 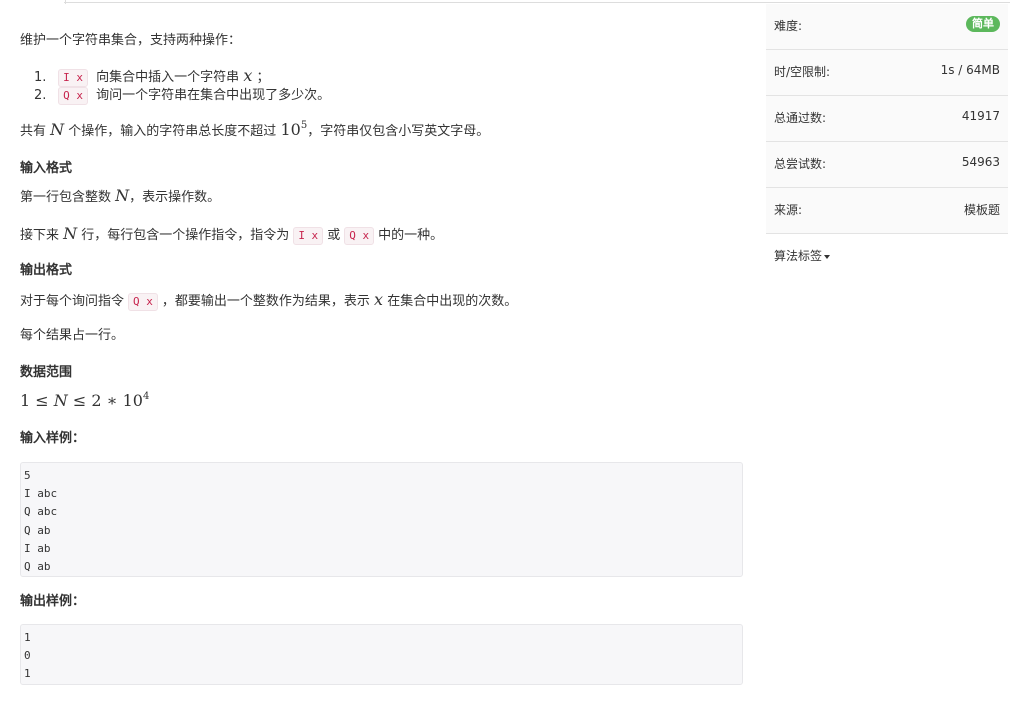 I want to click on operation-item-2: 2. Q x 询问一个字符串在集合中出现了多少次。, so click(x=182, y=96).